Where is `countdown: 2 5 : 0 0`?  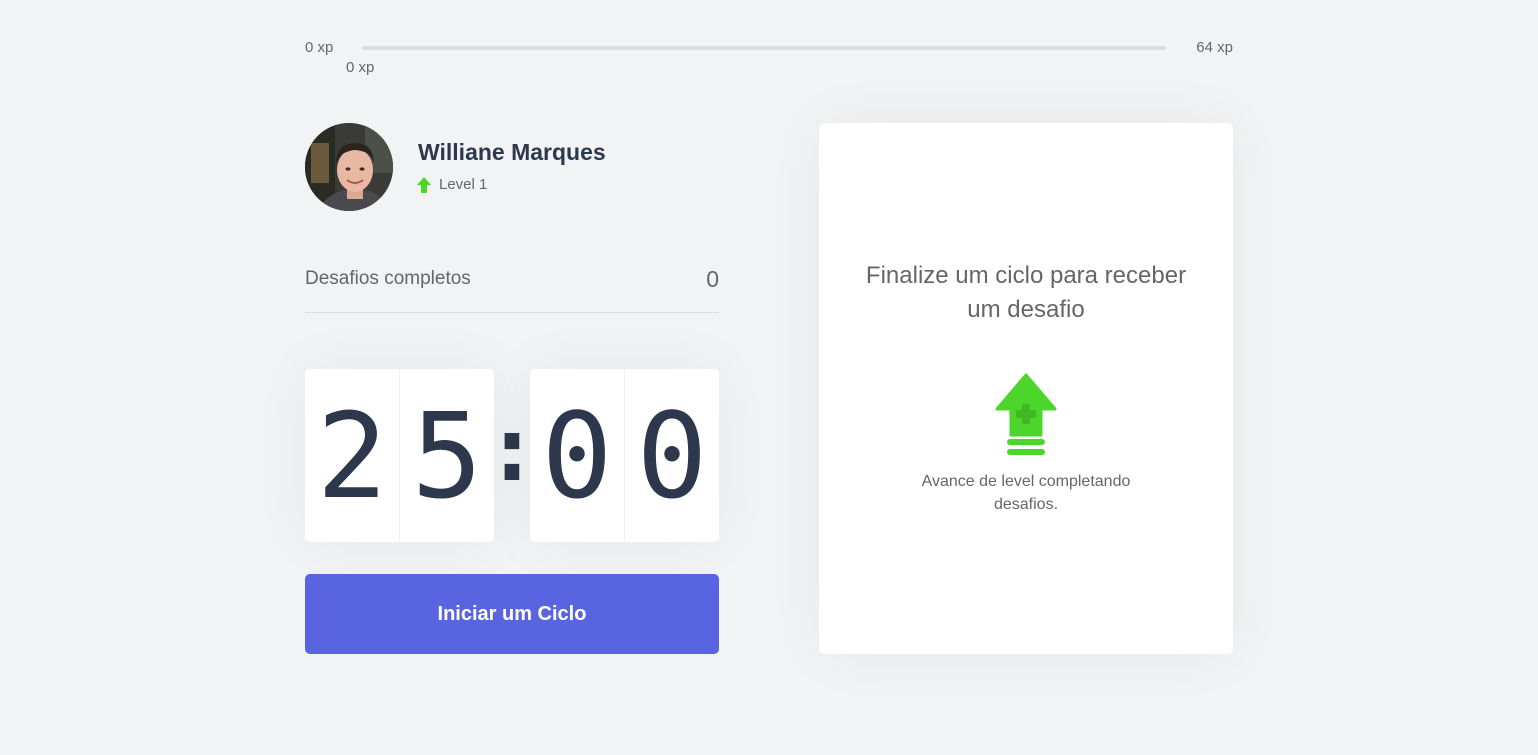 countdown: 2 5 : 0 0 is located at coordinates (512, 455).